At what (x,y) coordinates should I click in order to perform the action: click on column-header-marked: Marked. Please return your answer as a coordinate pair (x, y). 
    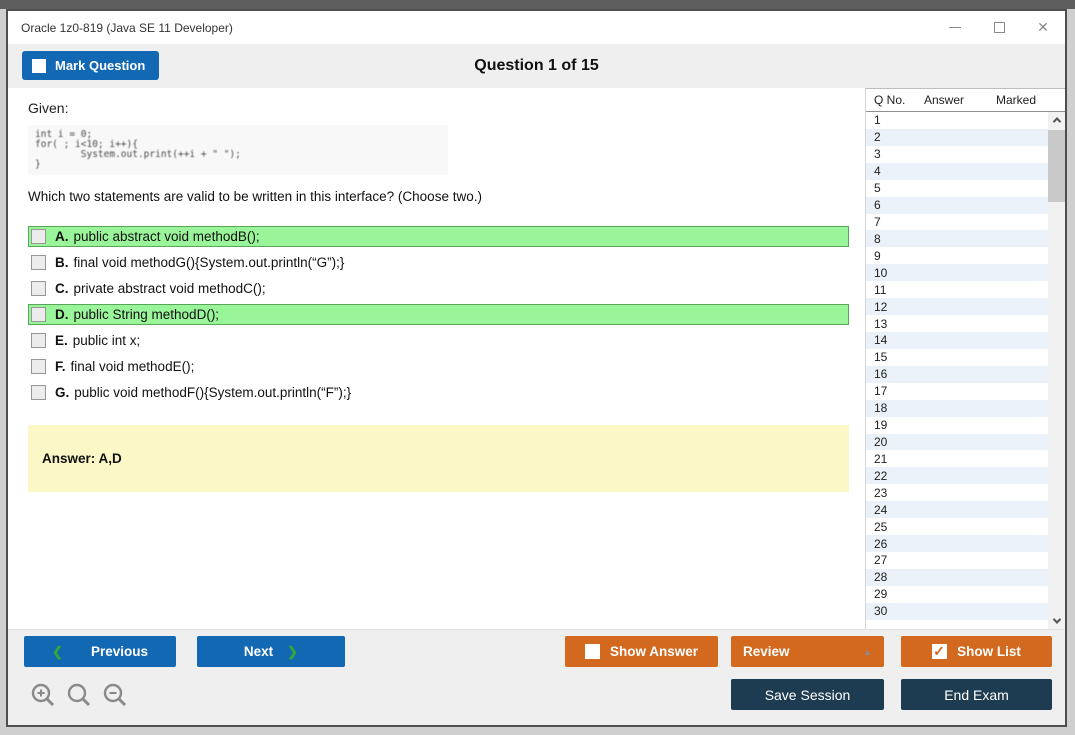
    Looking at the image, I should click on (1016, 100).